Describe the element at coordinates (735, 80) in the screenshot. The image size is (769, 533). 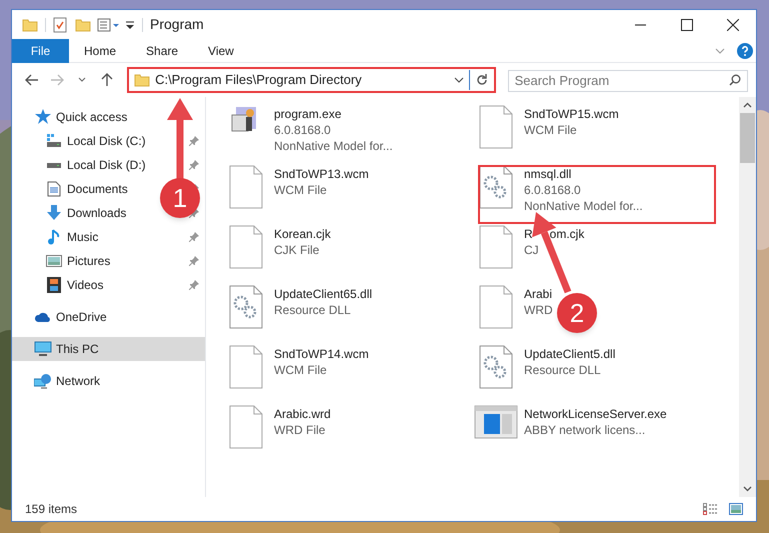
I see `search-icon` at that location.